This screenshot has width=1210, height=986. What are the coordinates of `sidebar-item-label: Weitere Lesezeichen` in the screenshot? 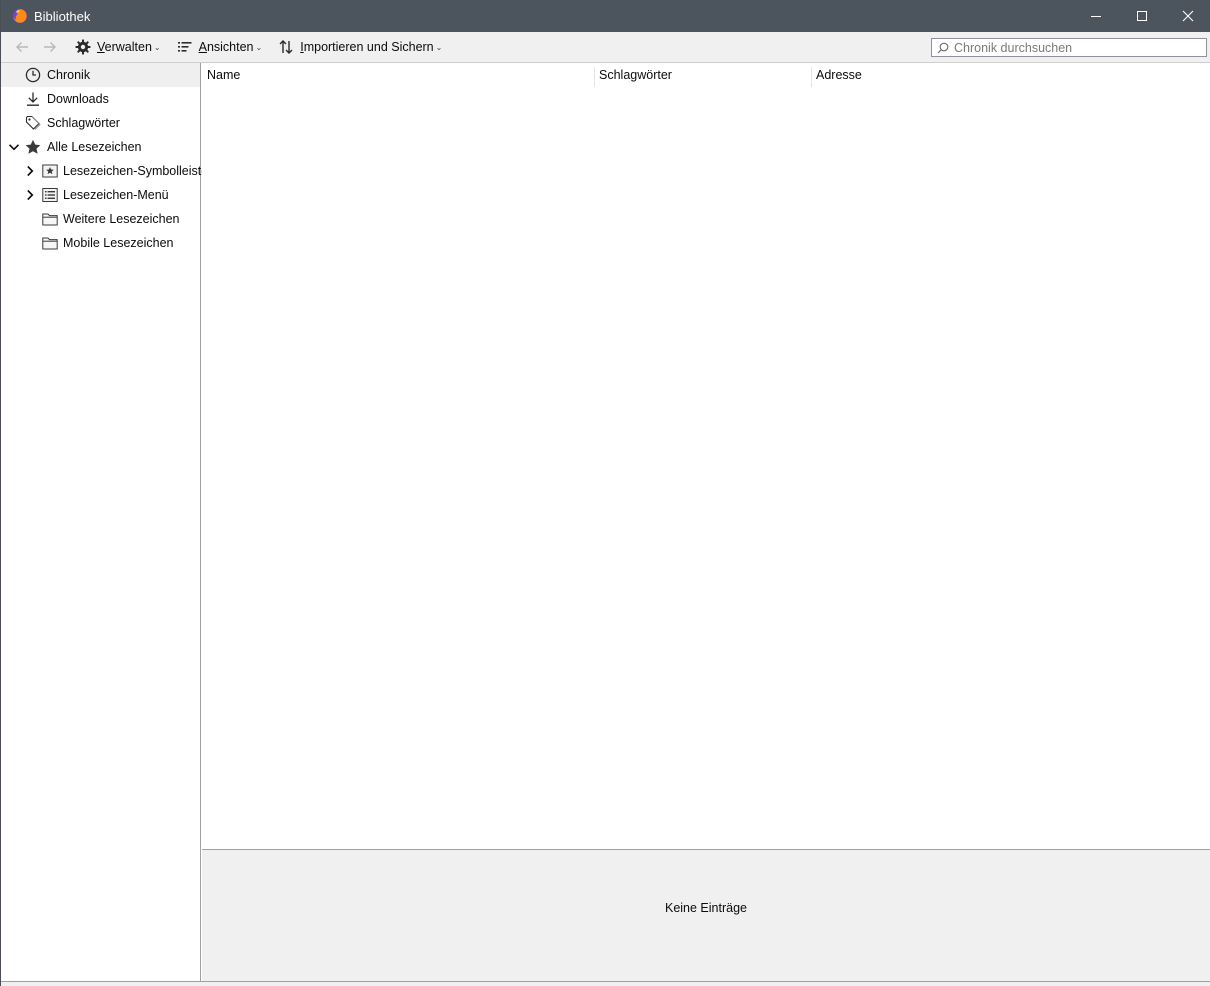 It's located at (121, 219).